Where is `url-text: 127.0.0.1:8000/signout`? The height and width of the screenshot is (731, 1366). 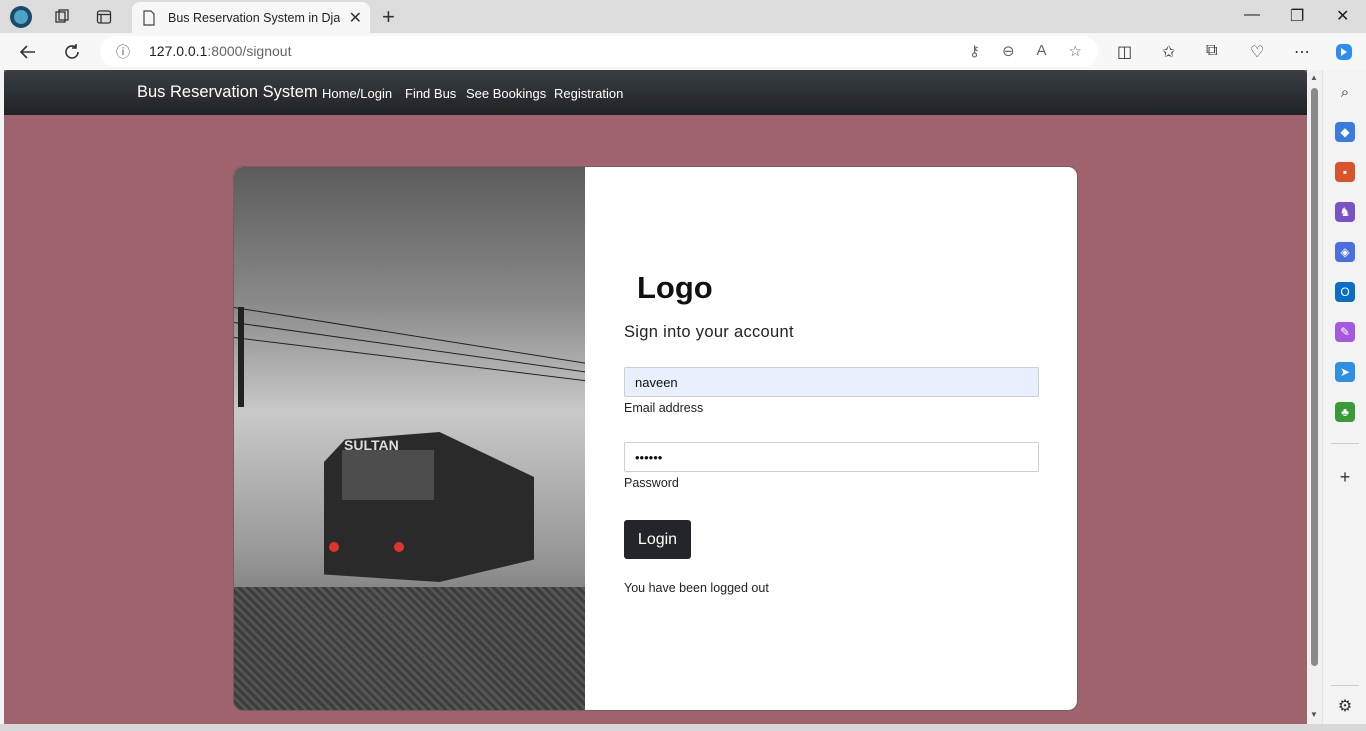 url-text: 127.0.0.1:8000/signout is located at coordinates (220, 51).